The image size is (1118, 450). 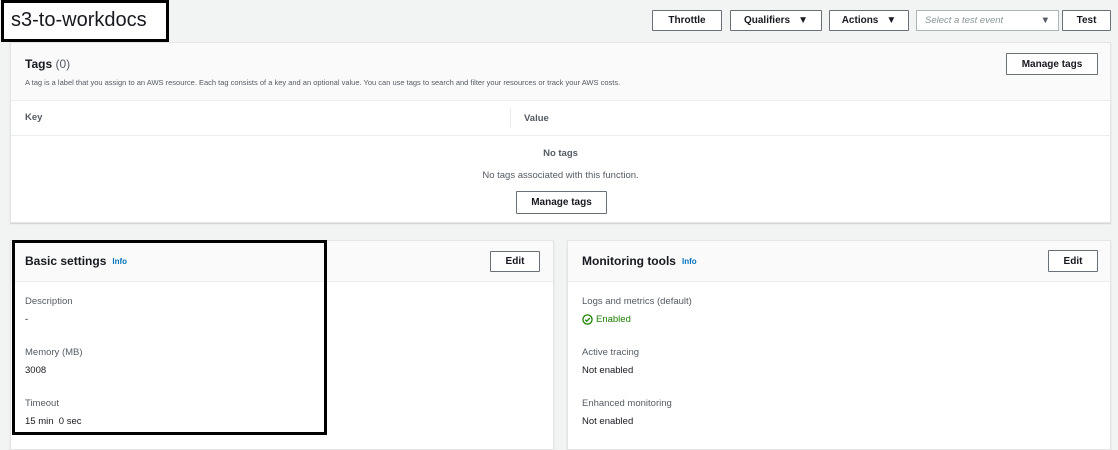 I want to click on timeout-field: Timeout 15 min 0 sec, so click(x=282, y=412).